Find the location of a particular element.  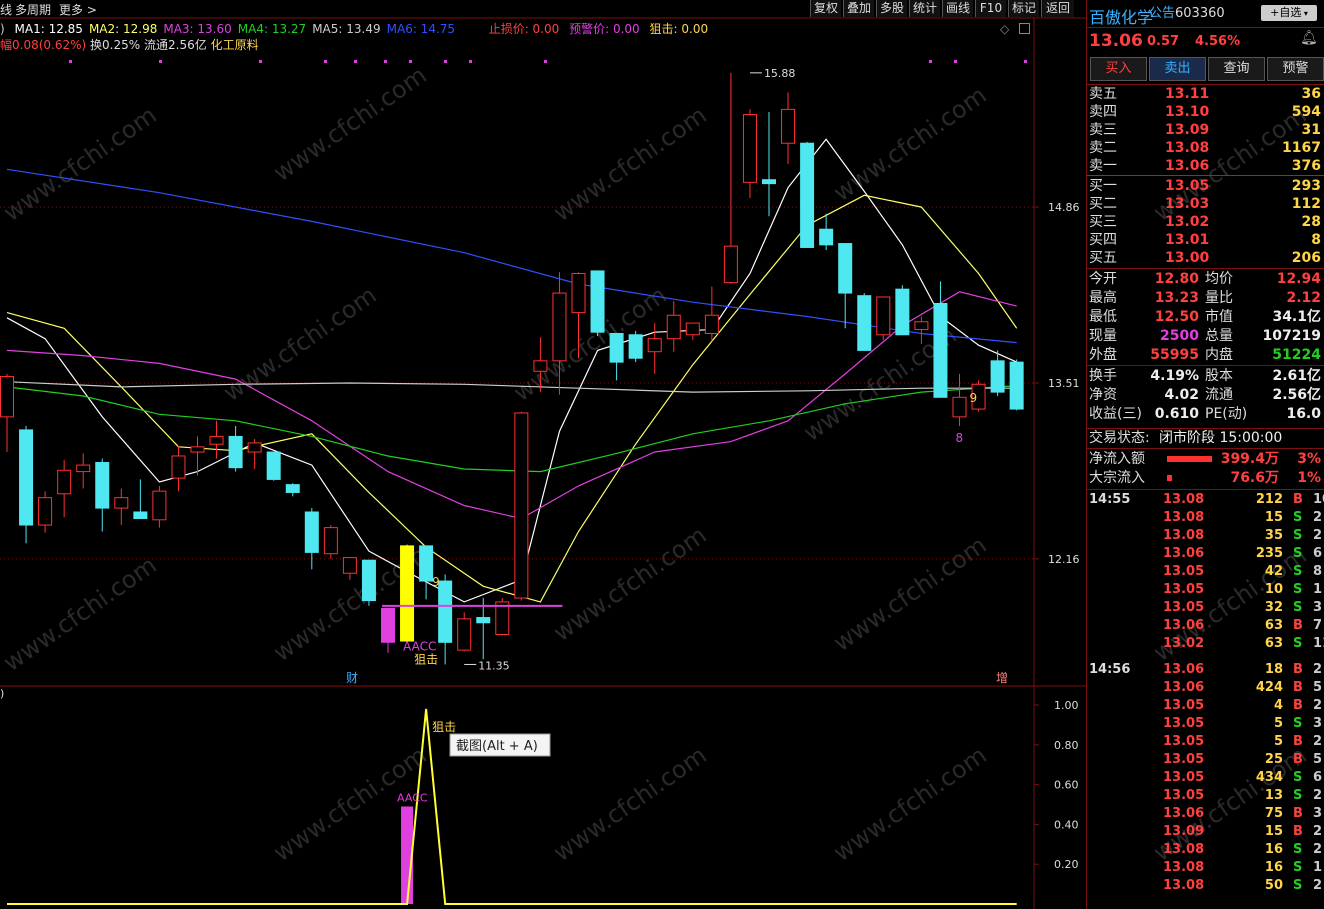

flow-pct: 1% is located at coordinates (1309, 478).